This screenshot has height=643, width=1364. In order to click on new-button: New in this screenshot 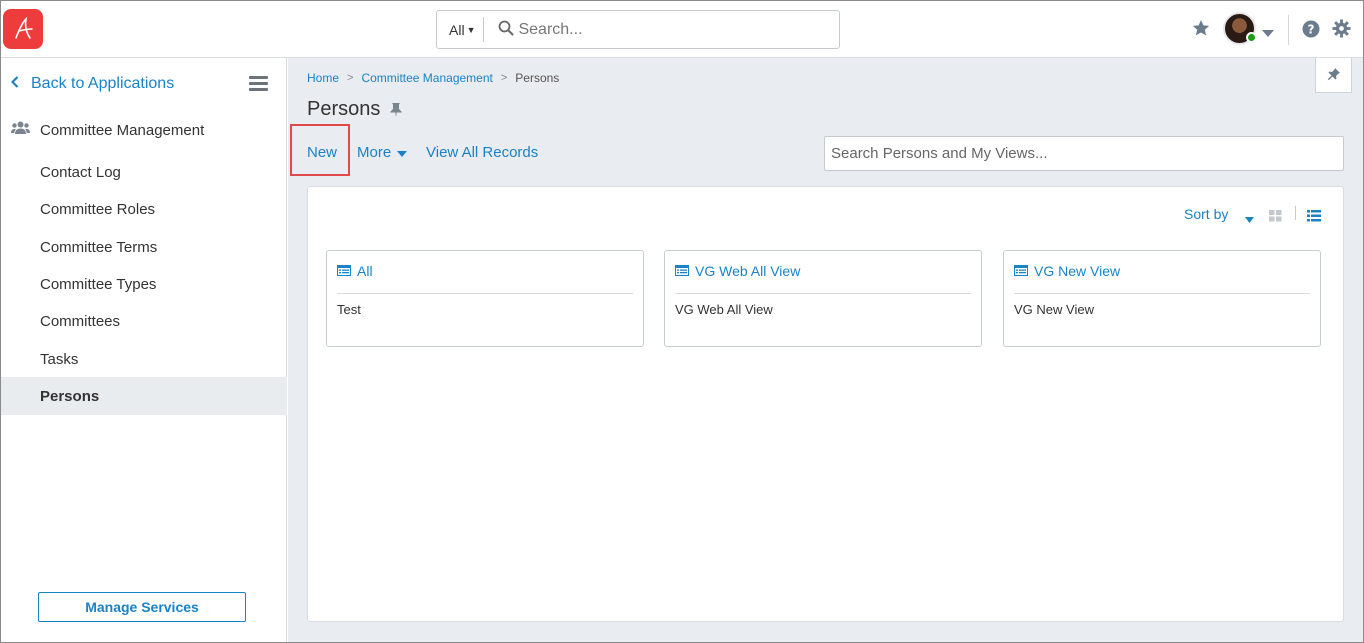, I will do `click(322, 152)`.